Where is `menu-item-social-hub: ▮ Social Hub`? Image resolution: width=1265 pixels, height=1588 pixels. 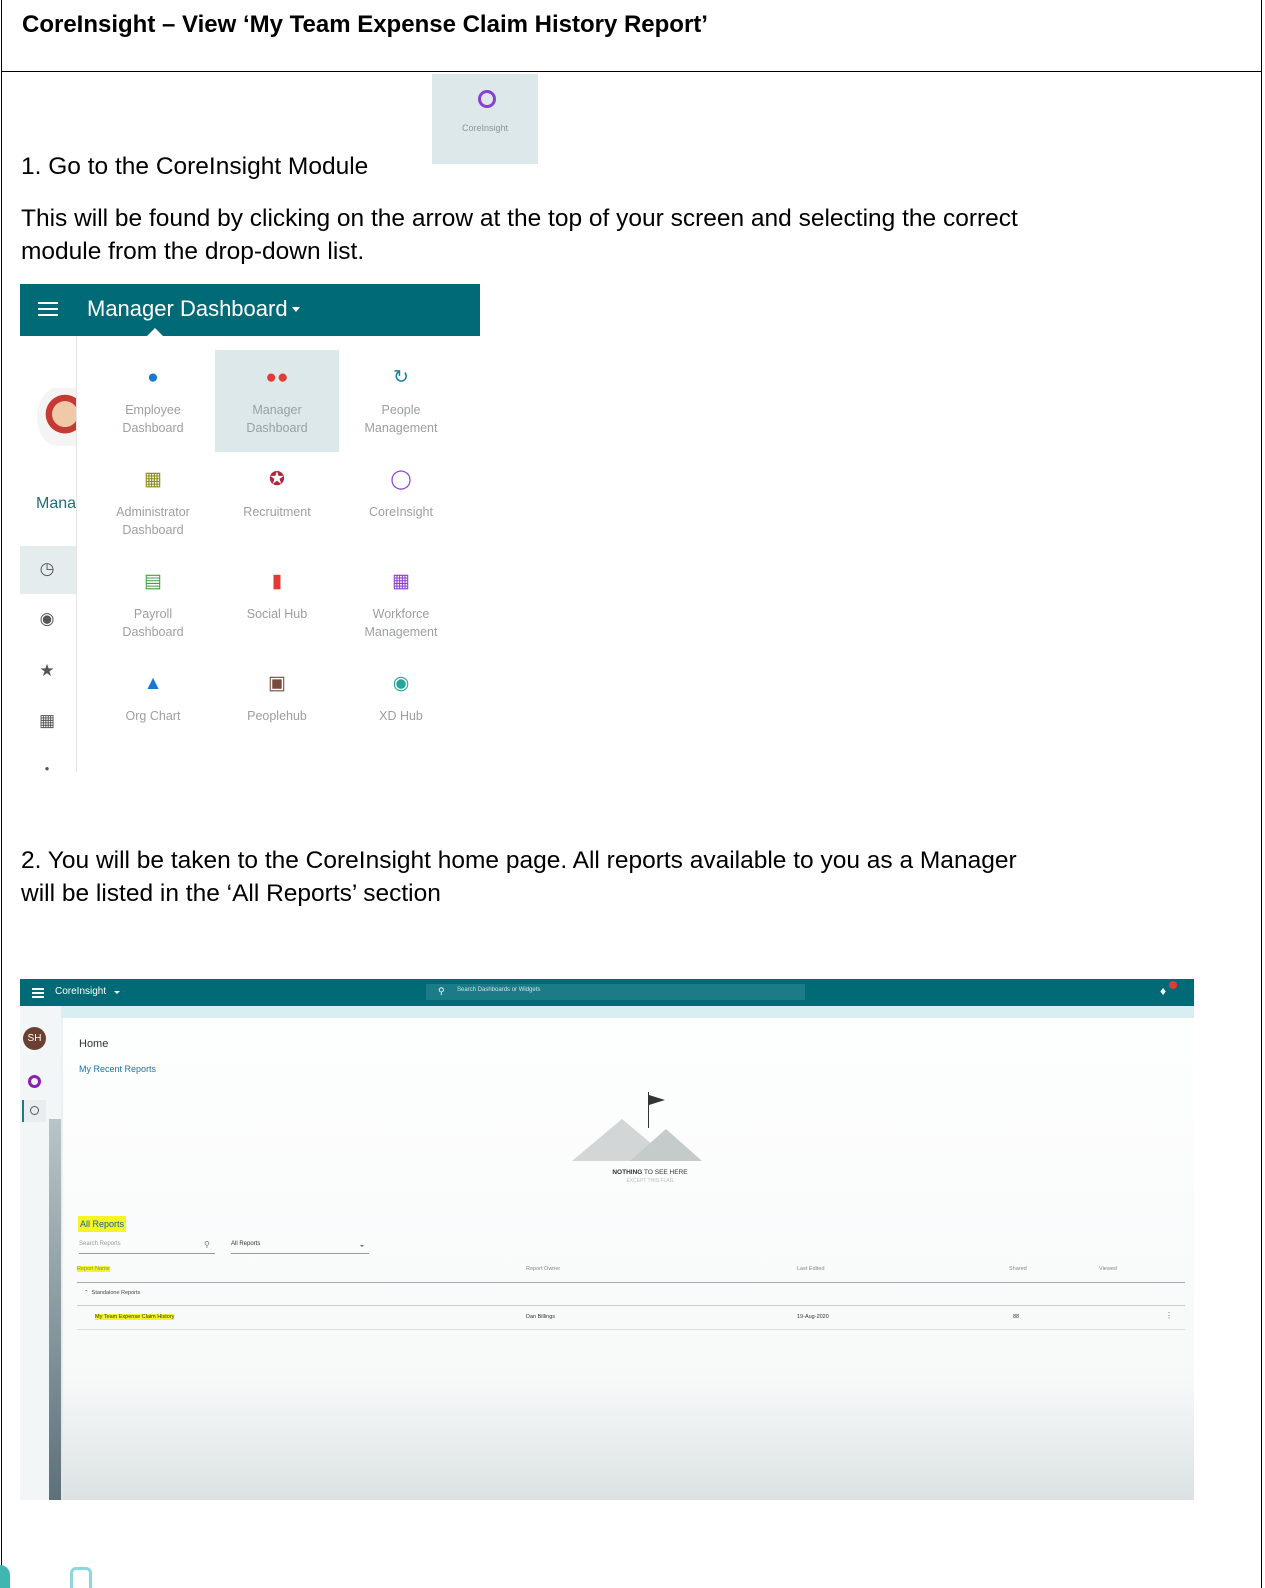
menu-item-social-hub: ▮ Social Hub is located at coordinates (277, 605).